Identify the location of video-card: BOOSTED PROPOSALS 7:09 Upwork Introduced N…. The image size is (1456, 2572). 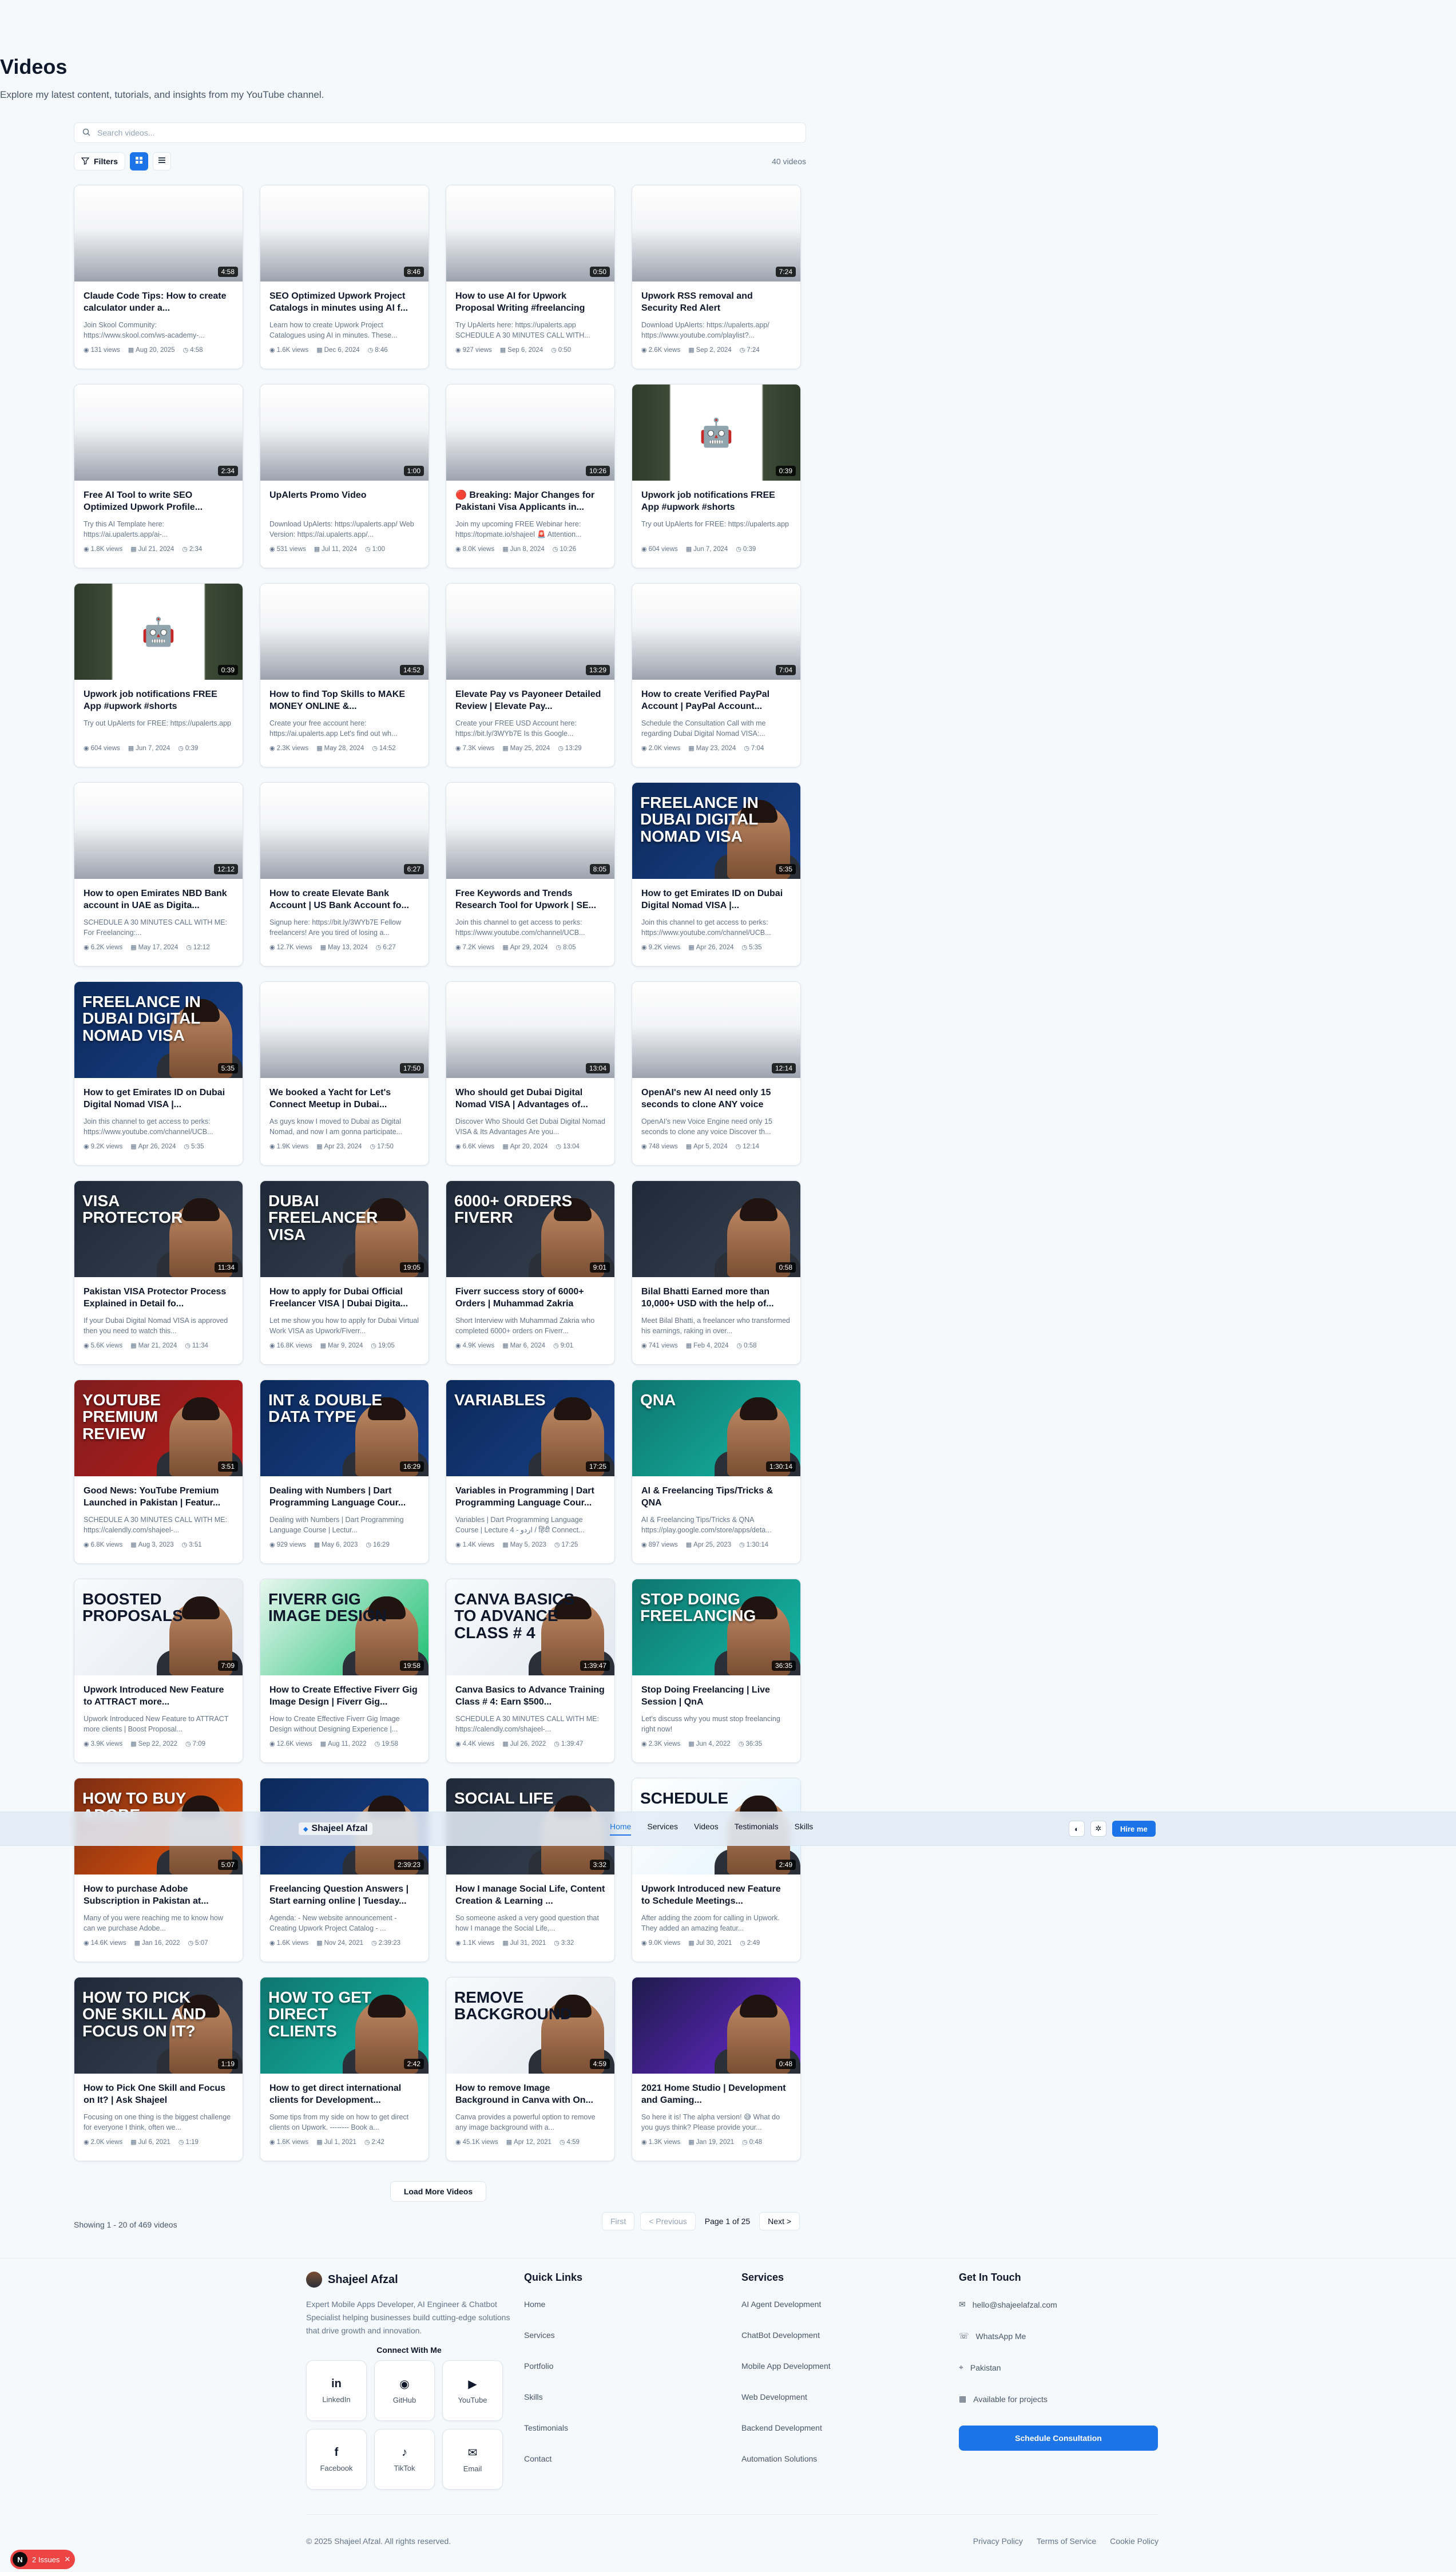
(158, 1671).